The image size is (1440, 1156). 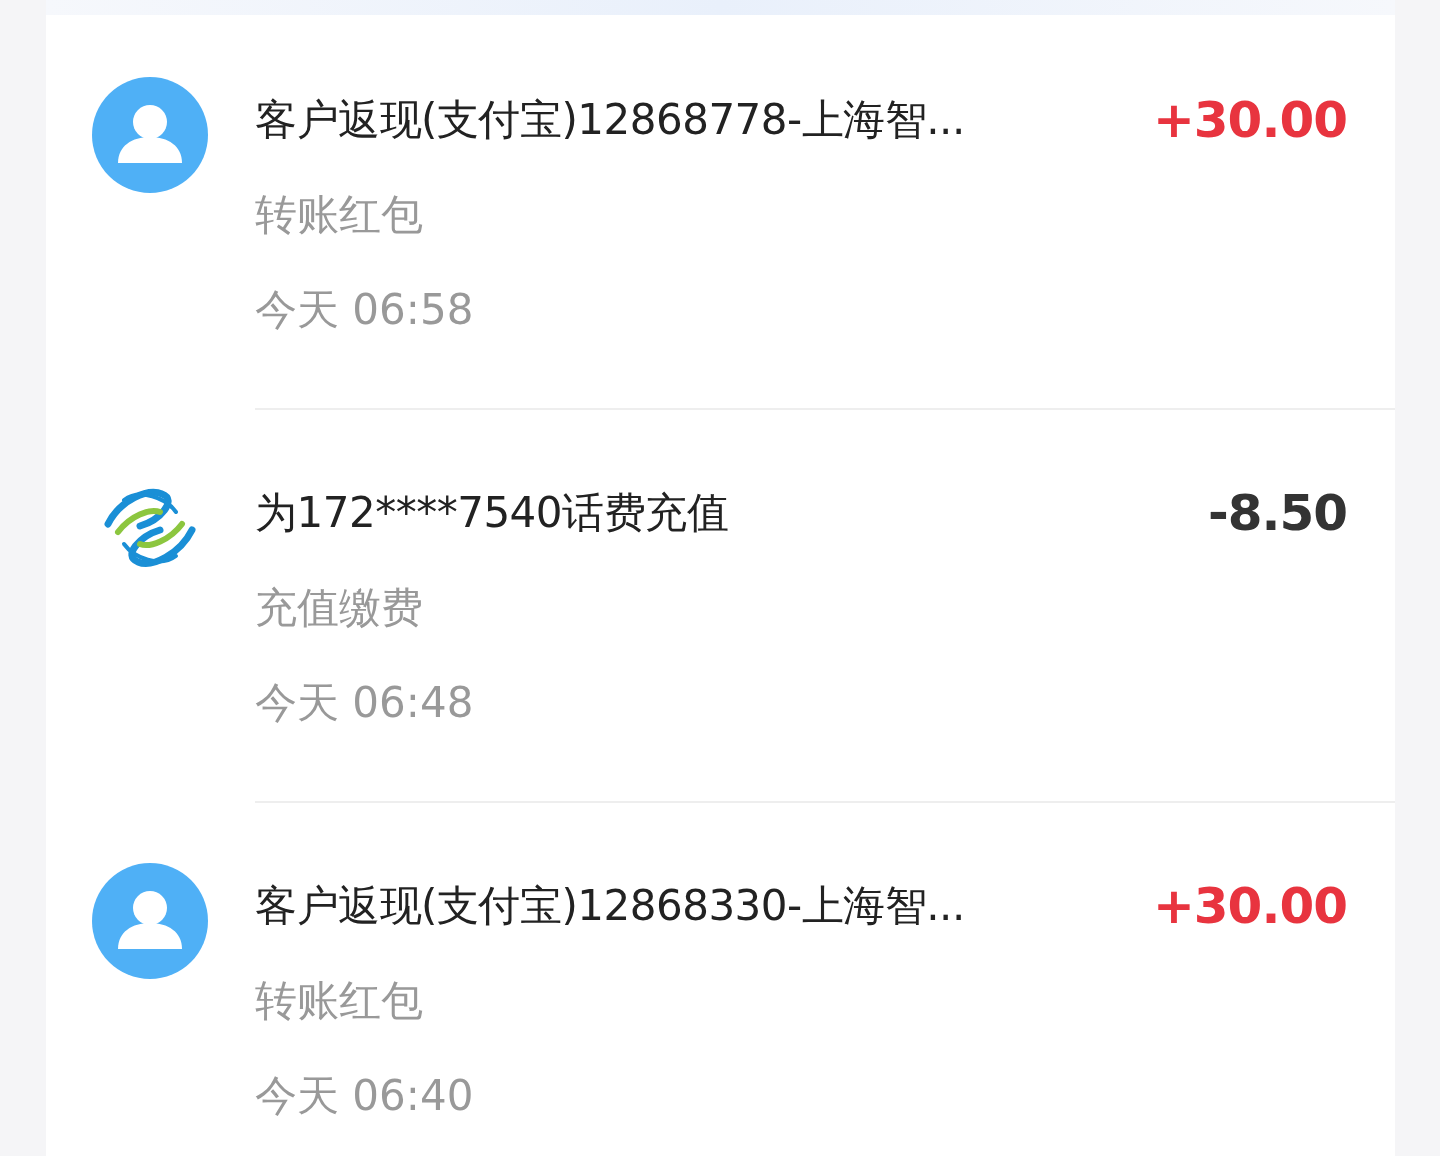 I want to click on transaction-time: 今天 06:40, so click(x=364, y=1096).